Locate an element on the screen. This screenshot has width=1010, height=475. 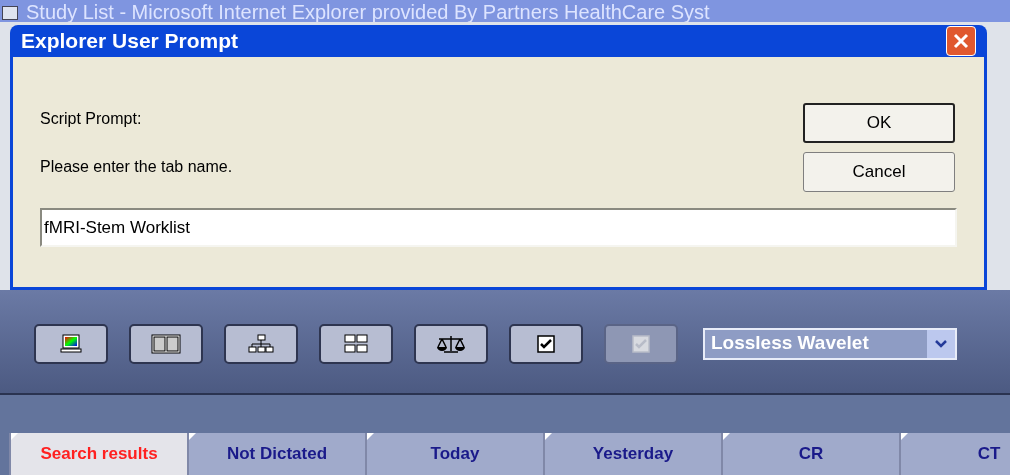
prompt-label: Script Prompt: is located at coordinates (91, 119).